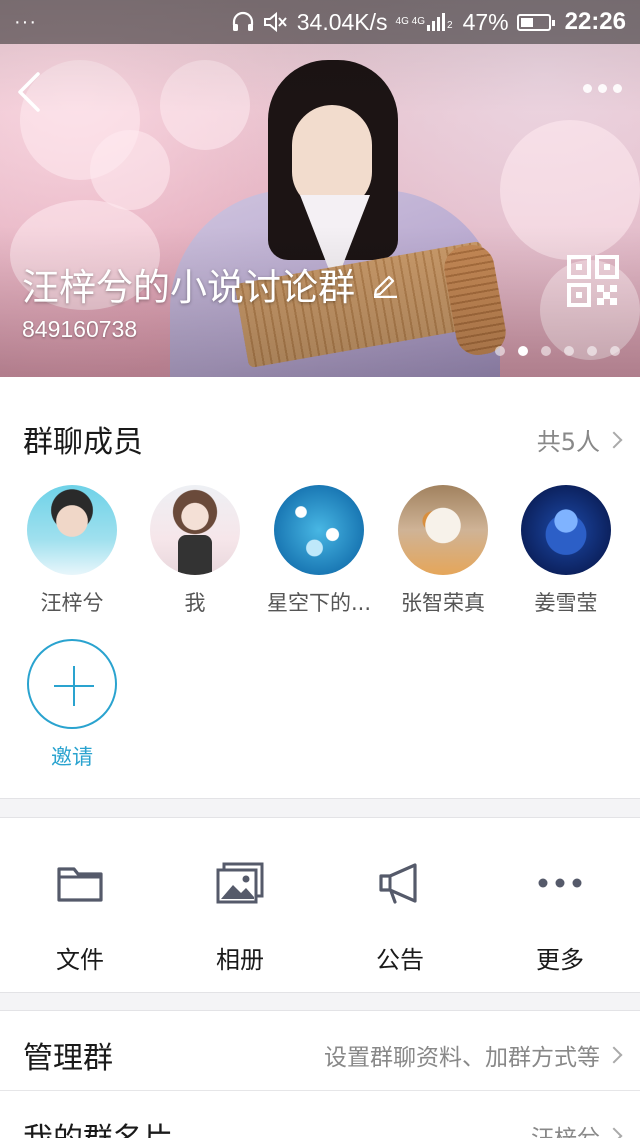  I want to click on network-type: 4G 4G, so click(410, 21).